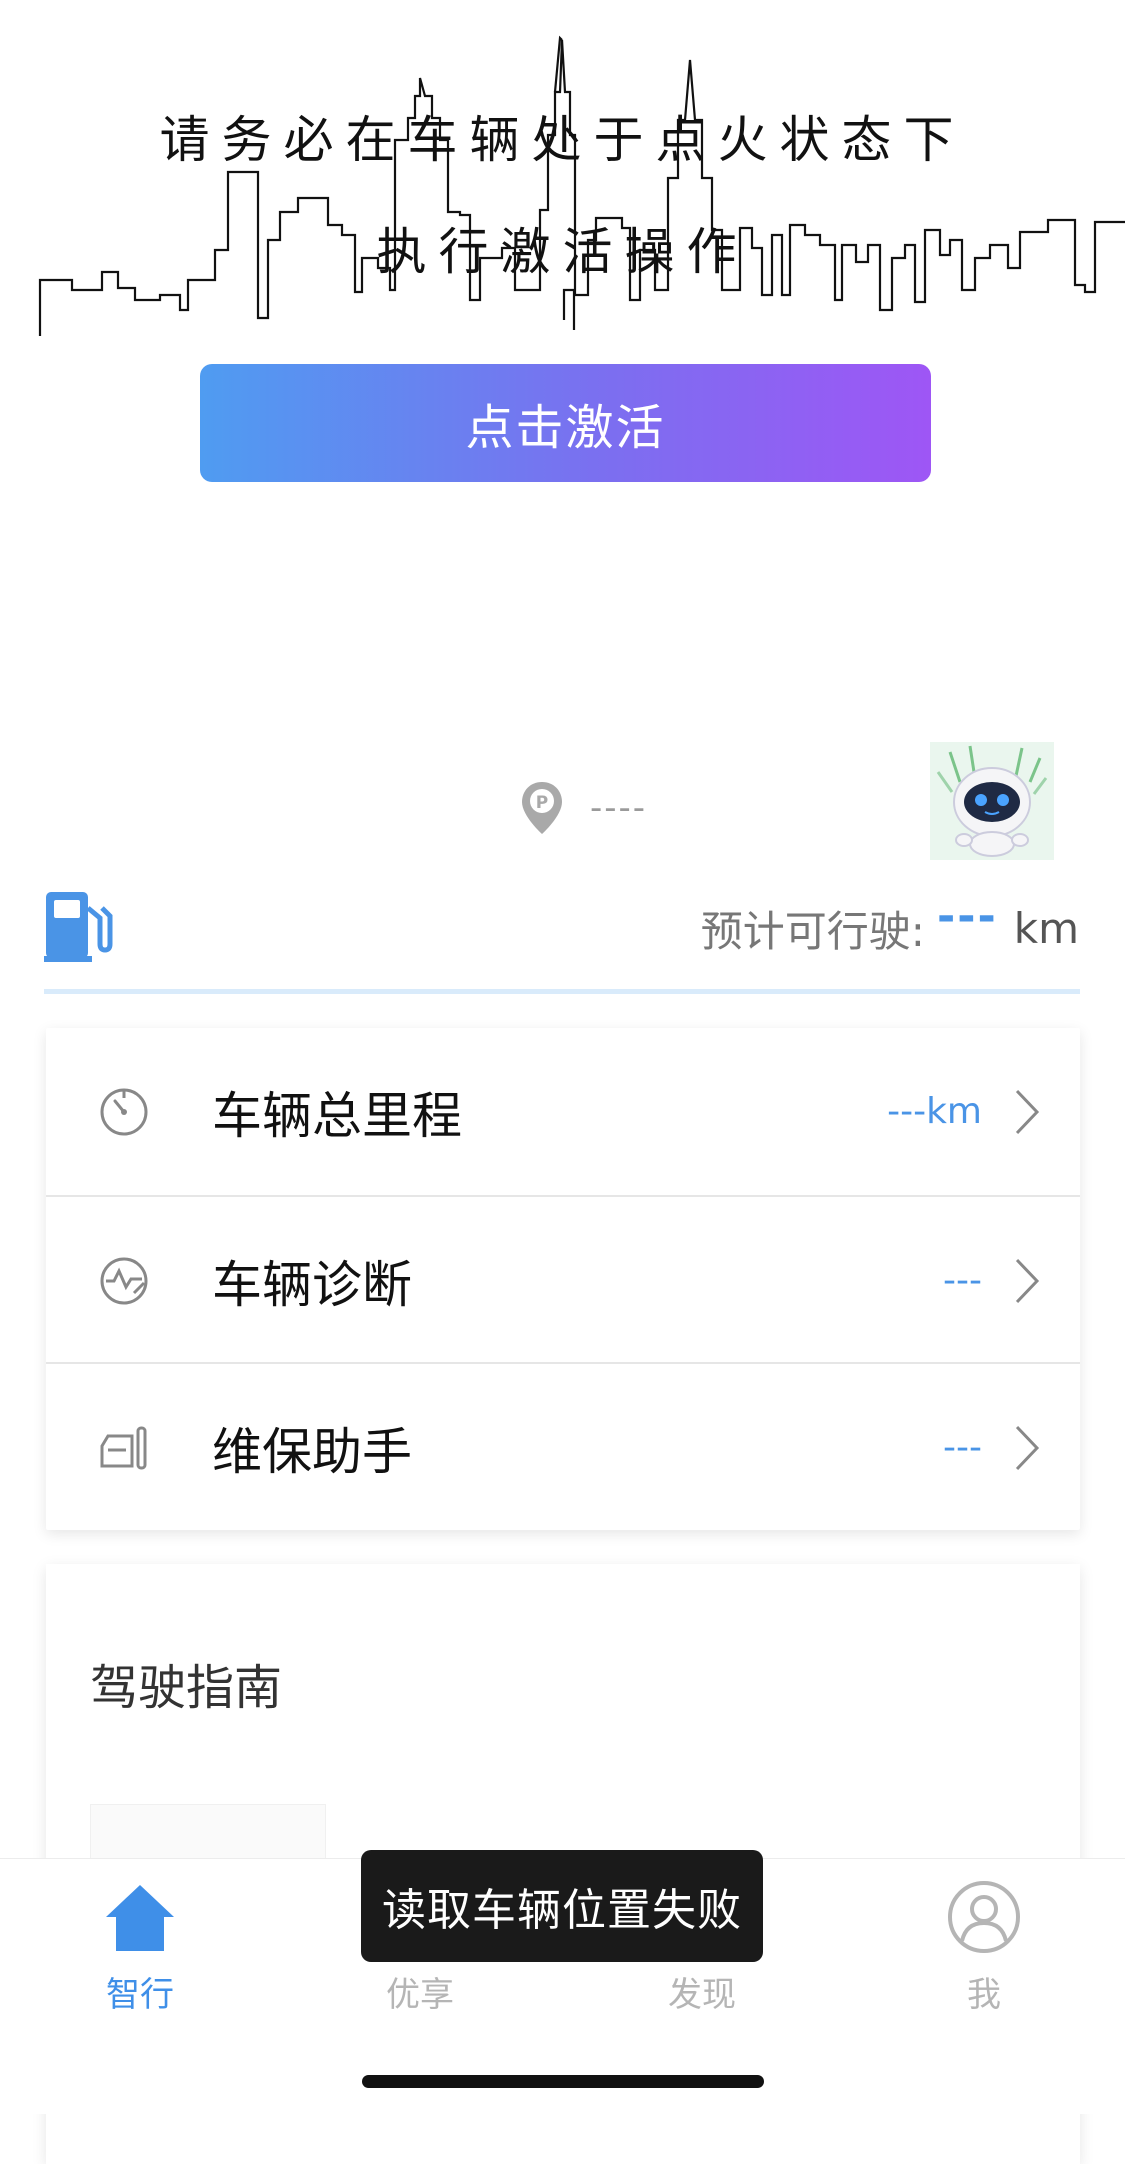 The height and width of the screenshot is (2164, 1125). I want to click on speedometer-icon, so click(124, 1111).